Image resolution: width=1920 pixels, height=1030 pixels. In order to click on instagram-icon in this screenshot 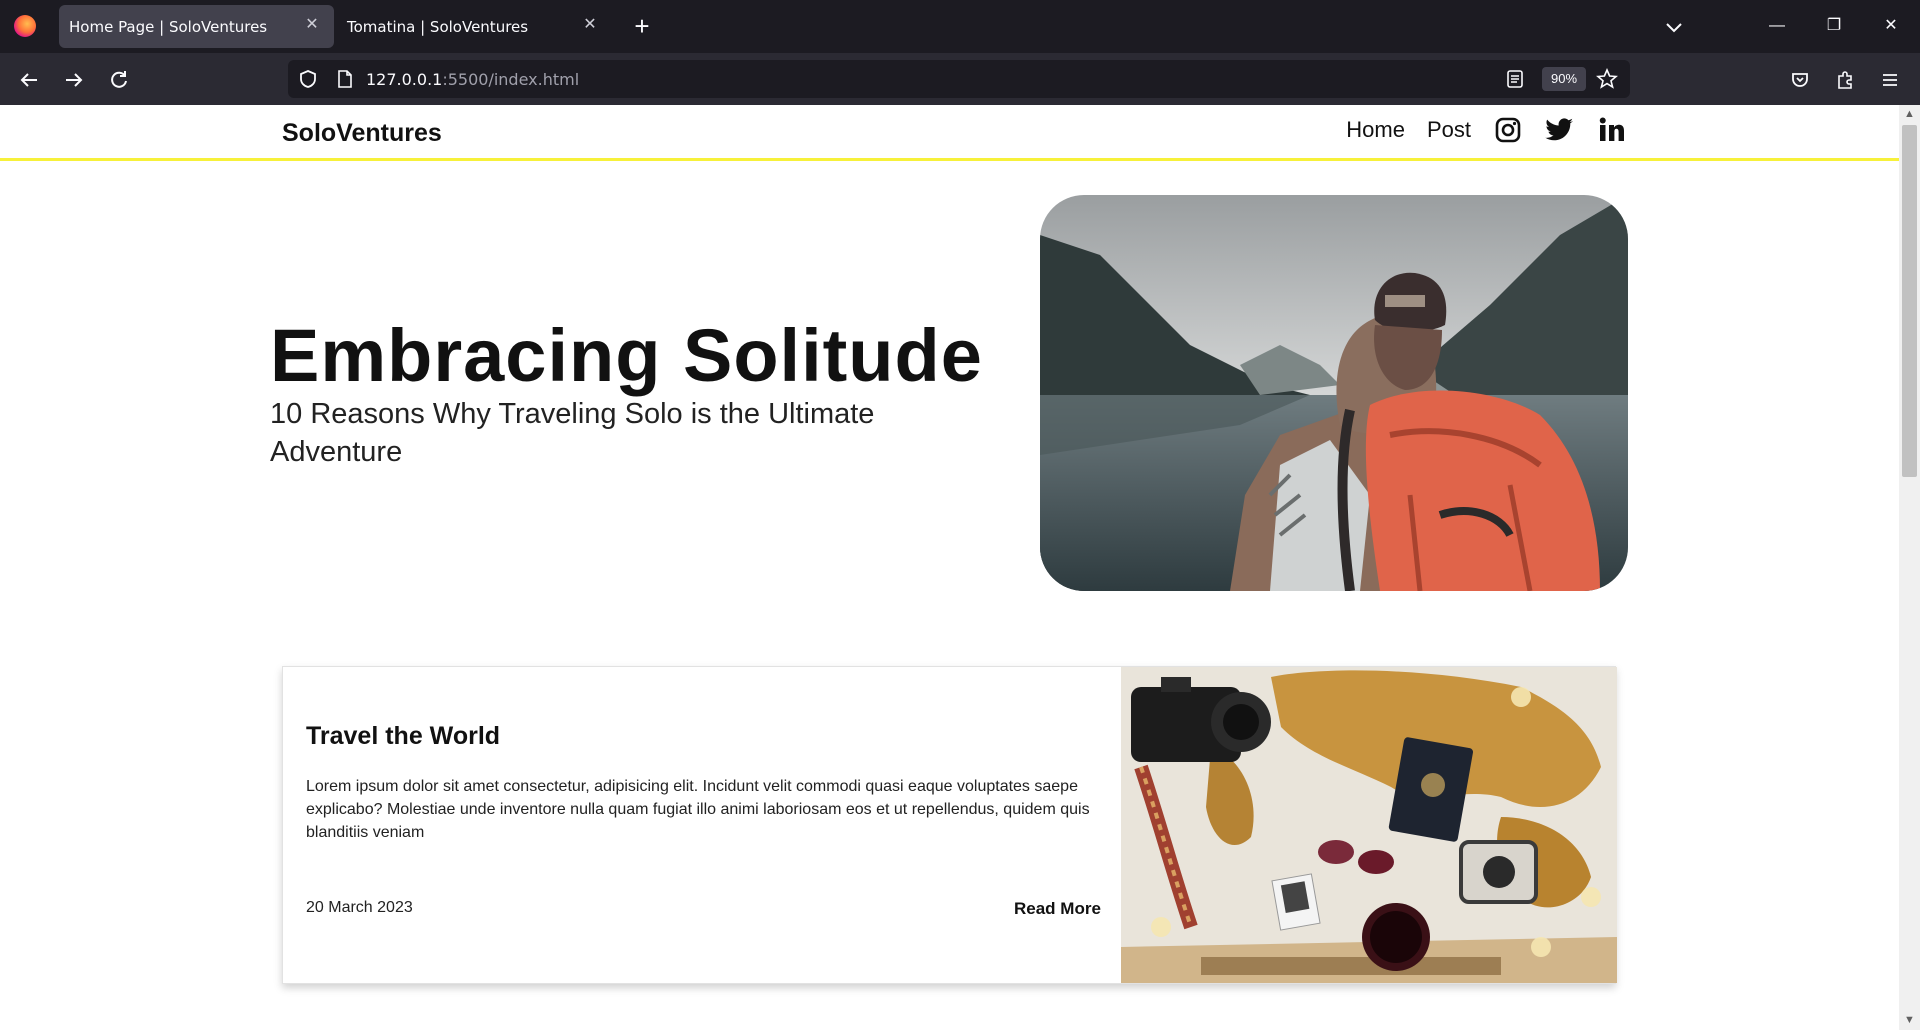, I will do `click(1508, 130)`.